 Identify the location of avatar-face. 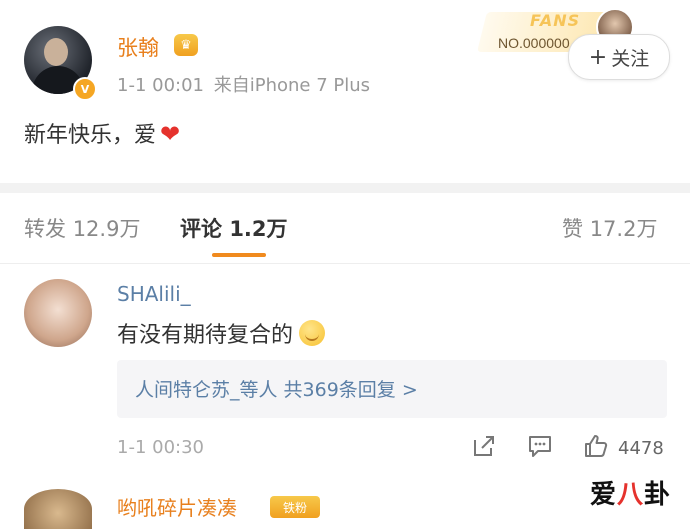
(56, 52).